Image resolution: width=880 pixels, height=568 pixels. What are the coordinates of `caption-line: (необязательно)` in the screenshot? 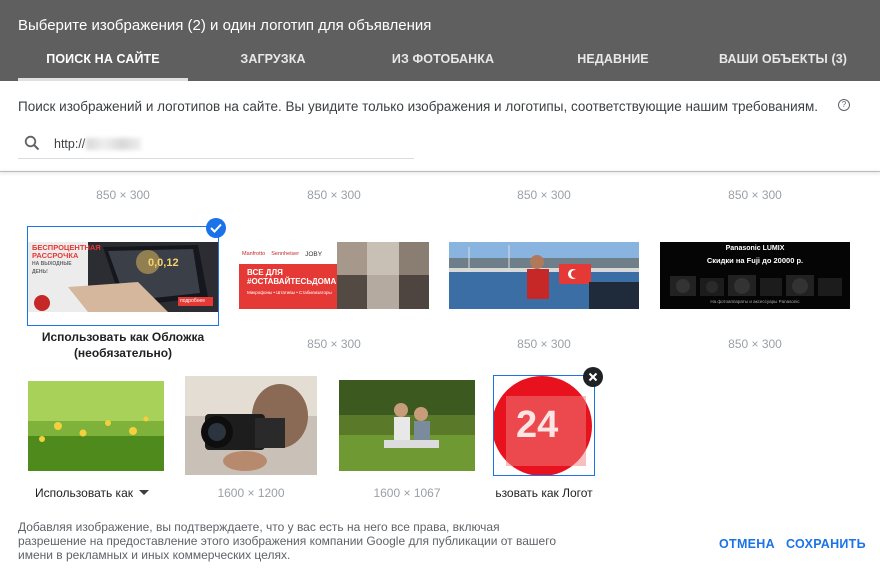 It's located at (123, 353).